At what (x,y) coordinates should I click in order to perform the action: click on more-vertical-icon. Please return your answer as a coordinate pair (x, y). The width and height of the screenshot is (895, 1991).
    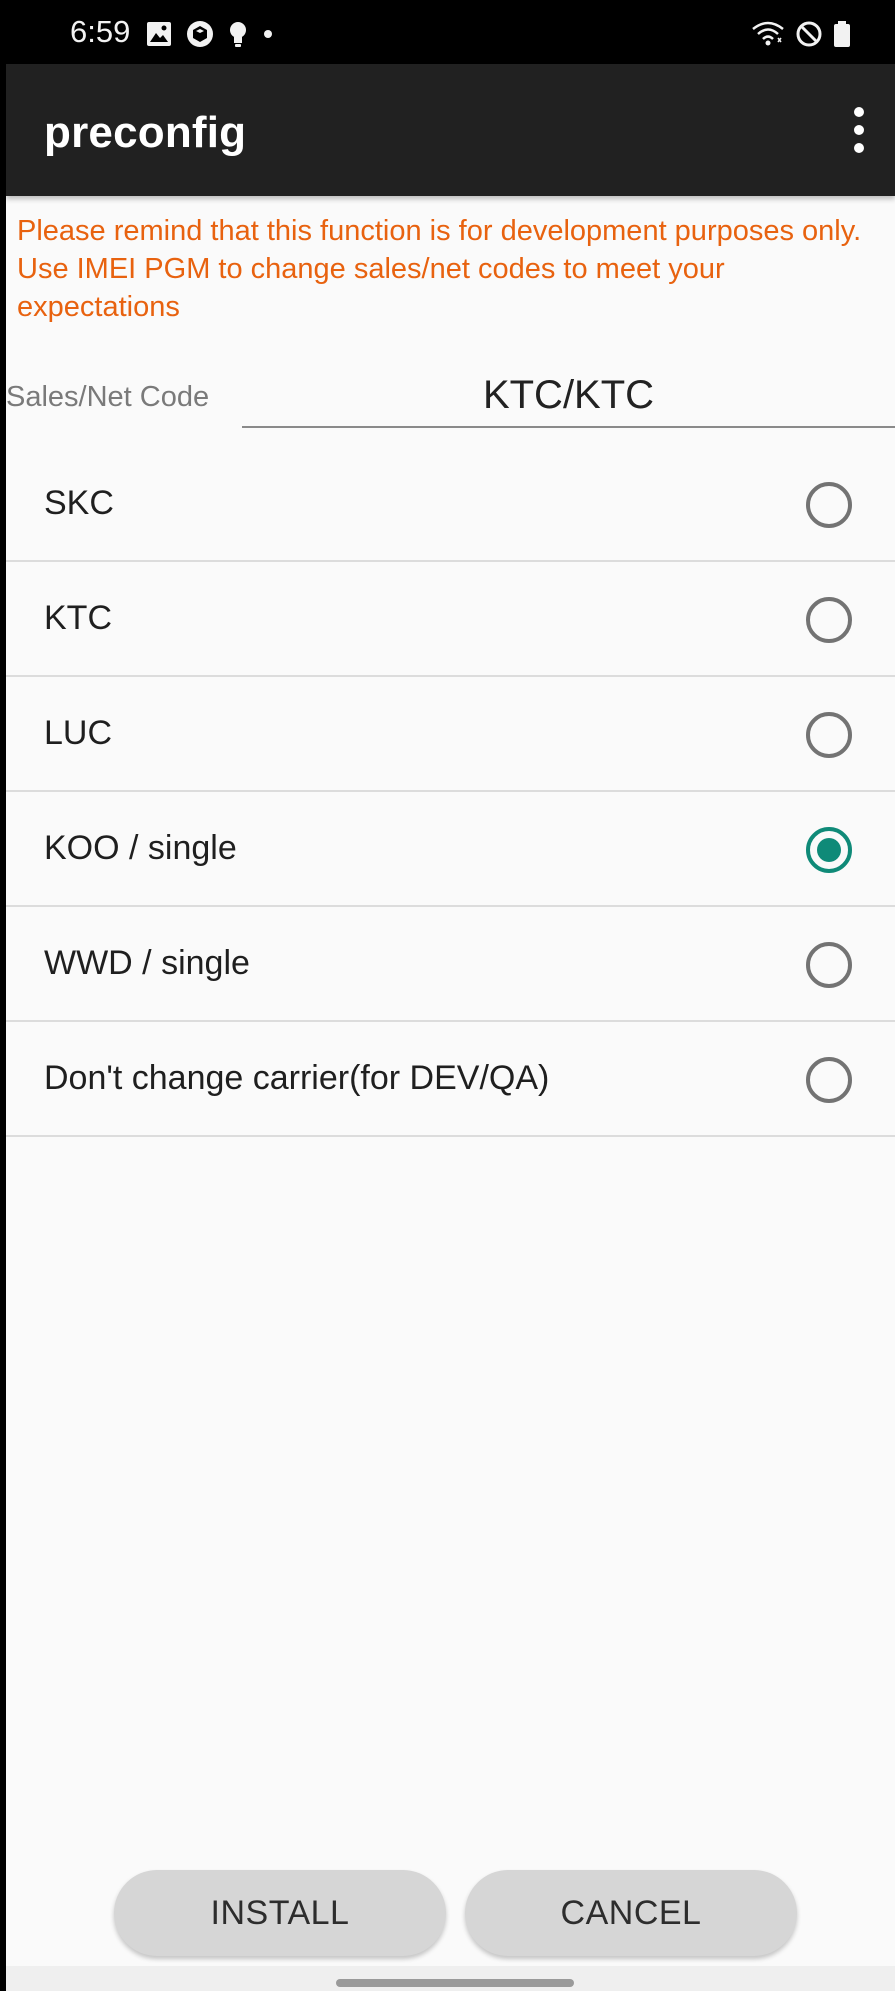
    Looking at the image, I should click on (859, 130).